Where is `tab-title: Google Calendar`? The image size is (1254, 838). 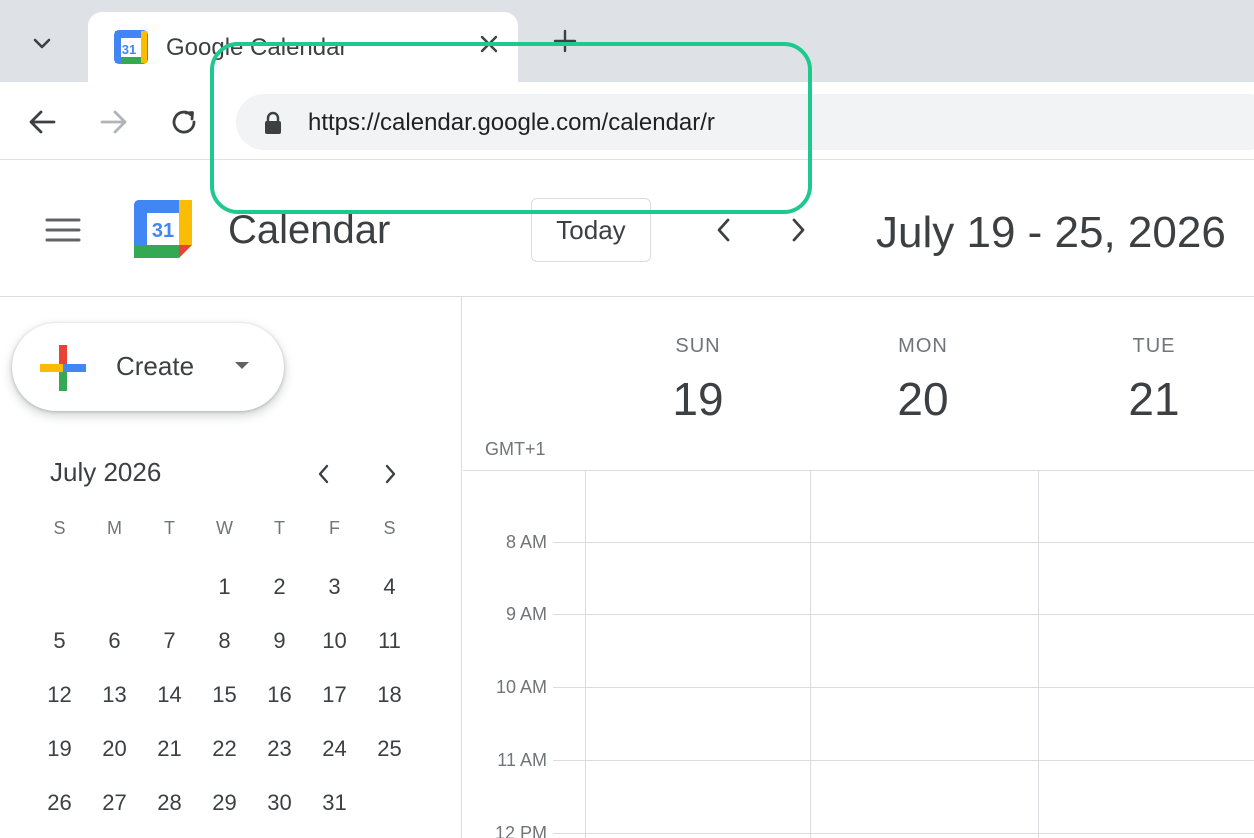 tab-title: Google Calendar is located at coordinates (257, 47).